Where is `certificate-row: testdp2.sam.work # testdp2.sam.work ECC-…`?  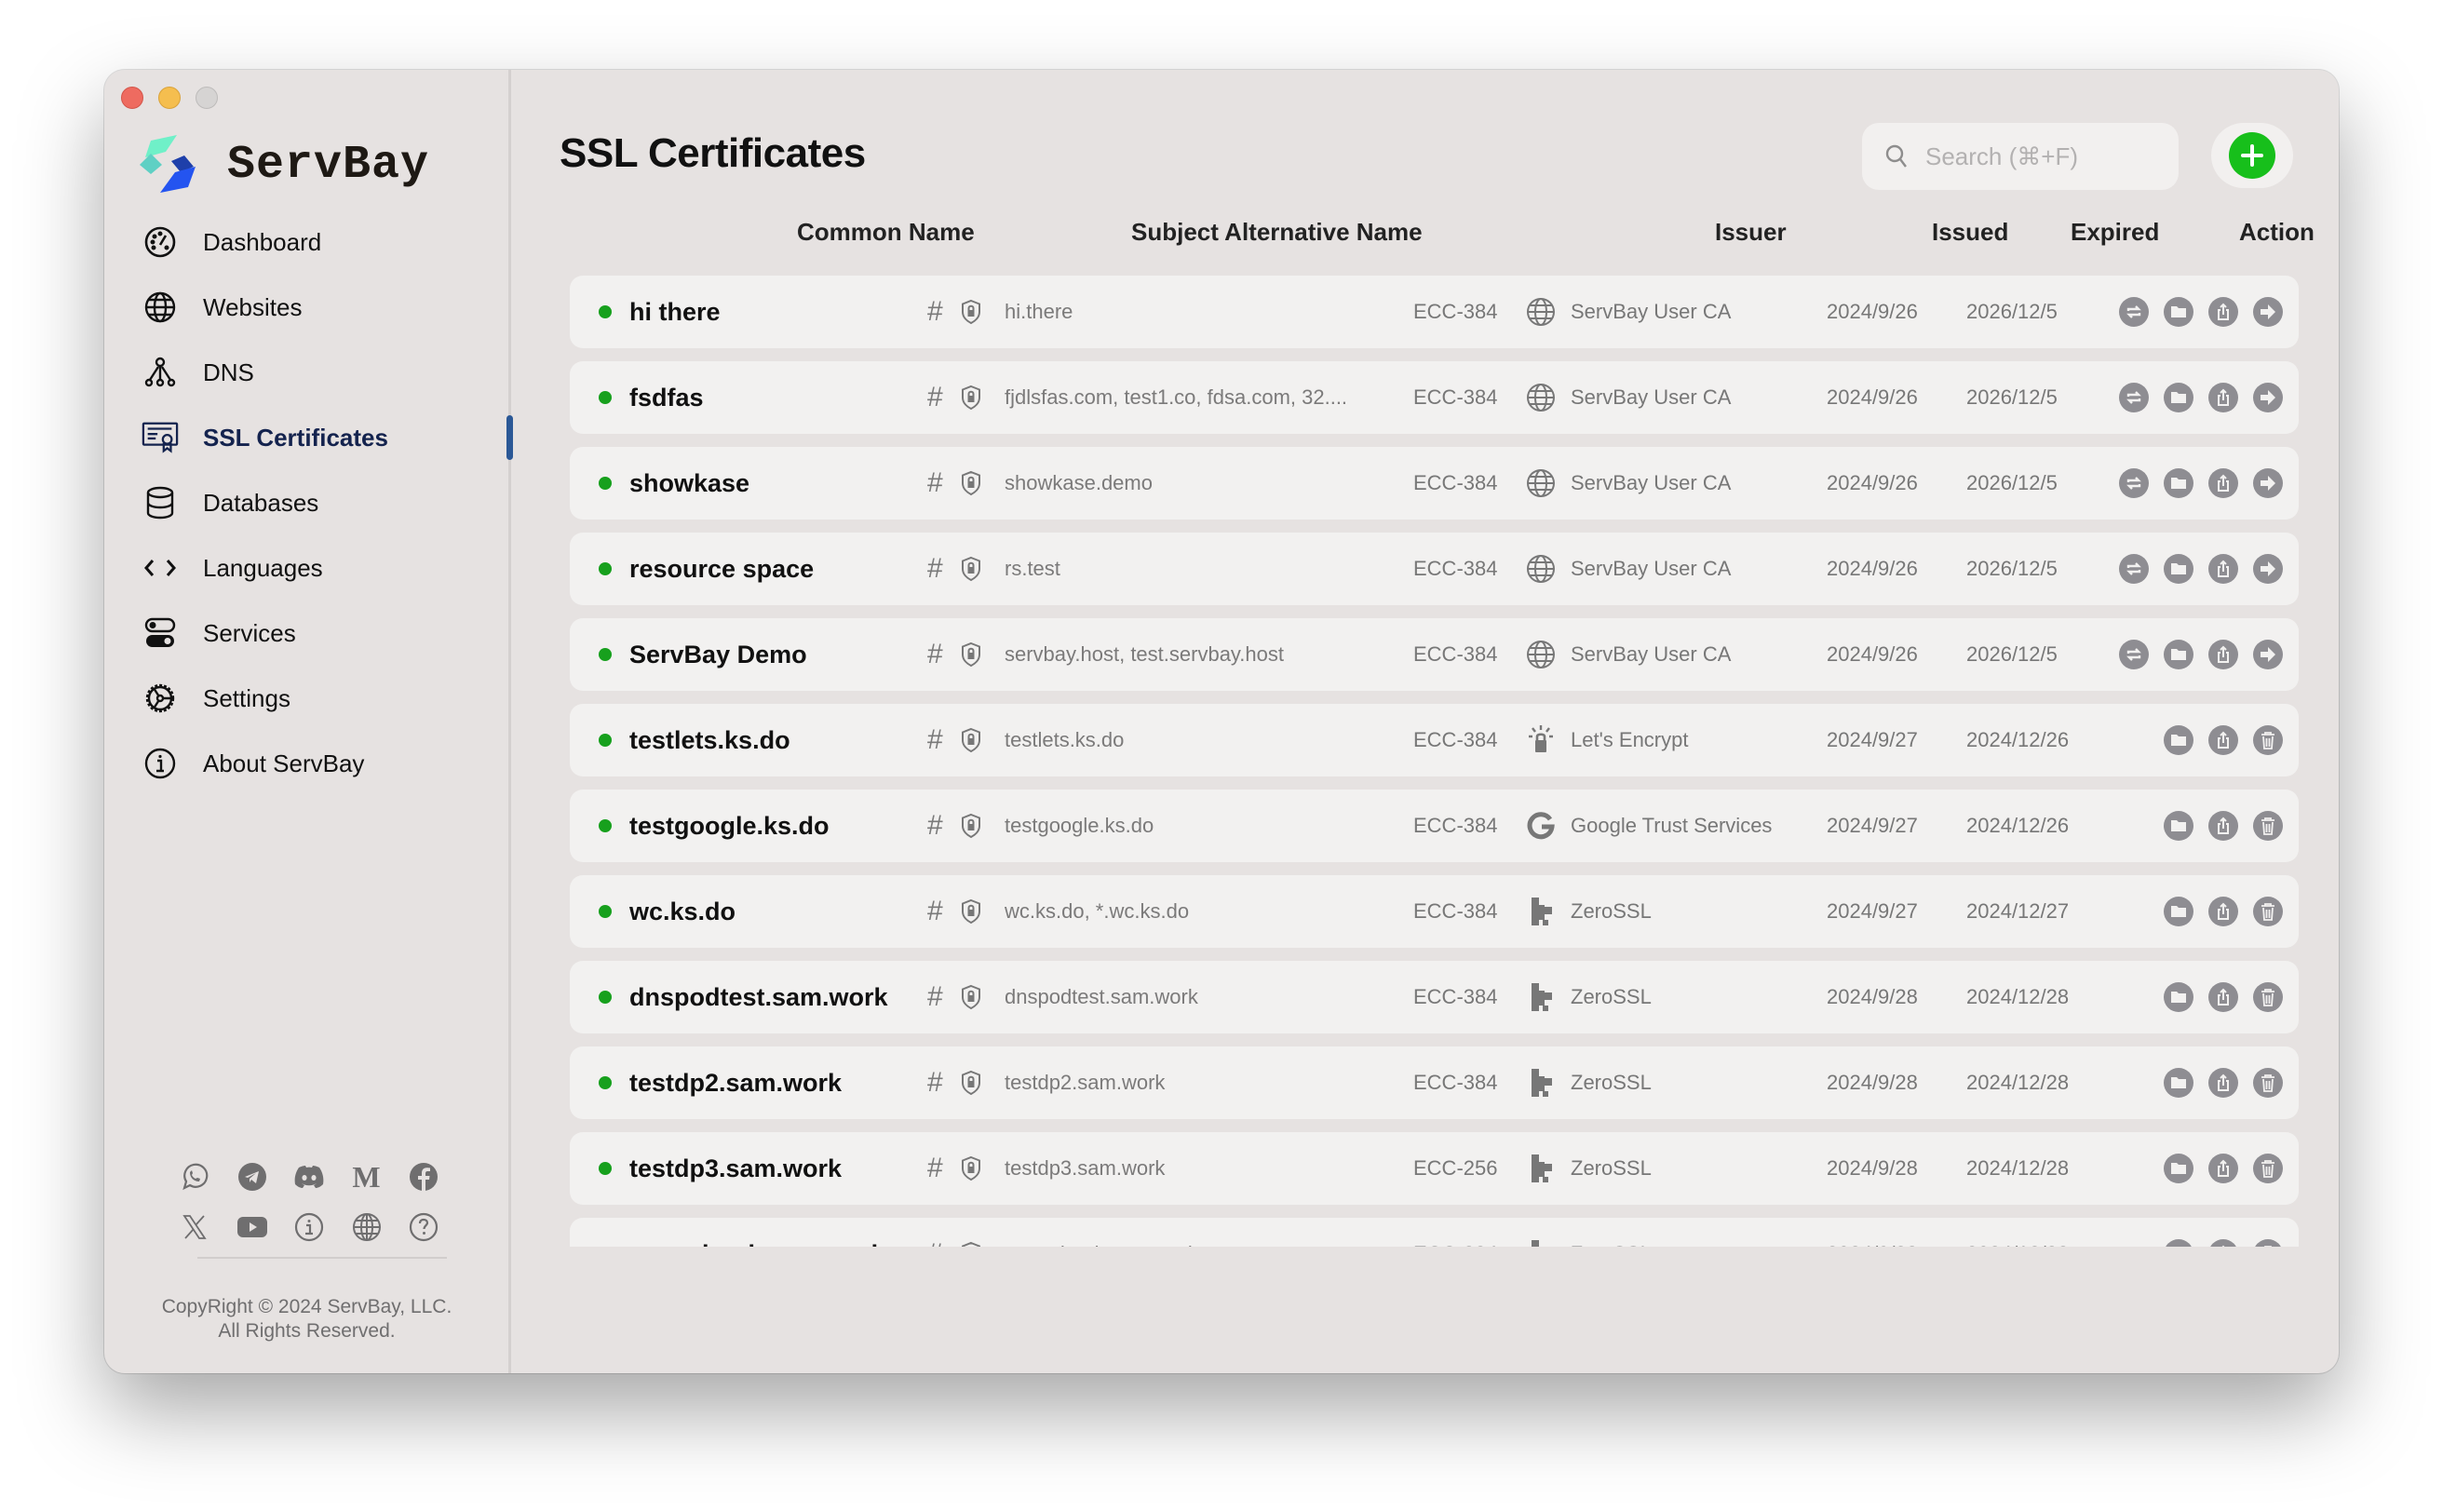 certificate-row: testdp2.sam.work # testdp2.sam.work ECC-… is located at coordinates (1435, 1082).